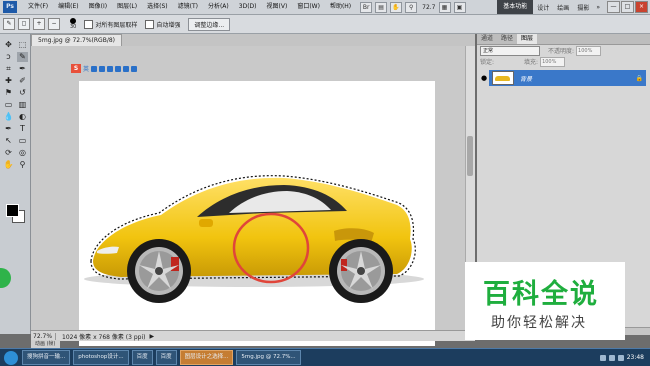 This screenshot has height=366, width=650. What do you see at coordinates (24, 24) in the screenshot?
I see `new-selection-icon: ◻` at bounding box center [24, 24].